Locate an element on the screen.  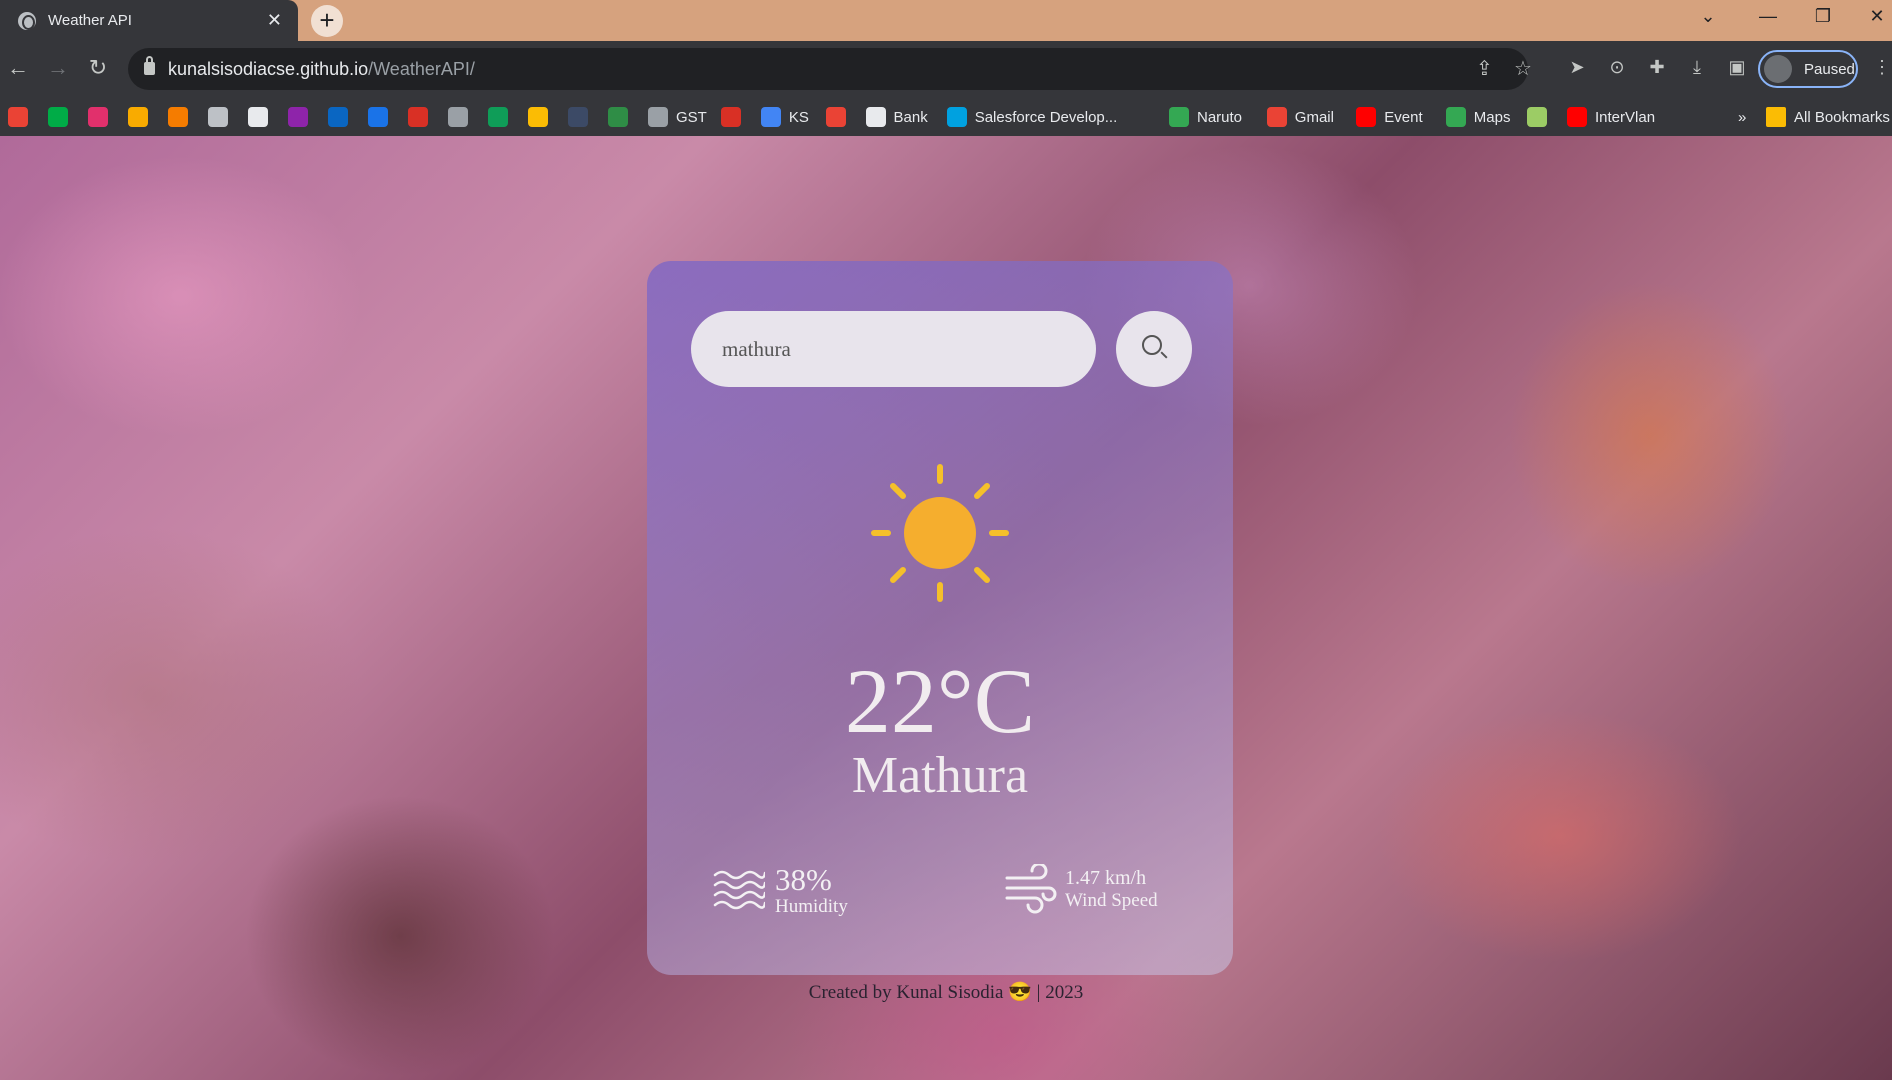
bookmark-item: Naruto is located at coordinates (1205, 117).